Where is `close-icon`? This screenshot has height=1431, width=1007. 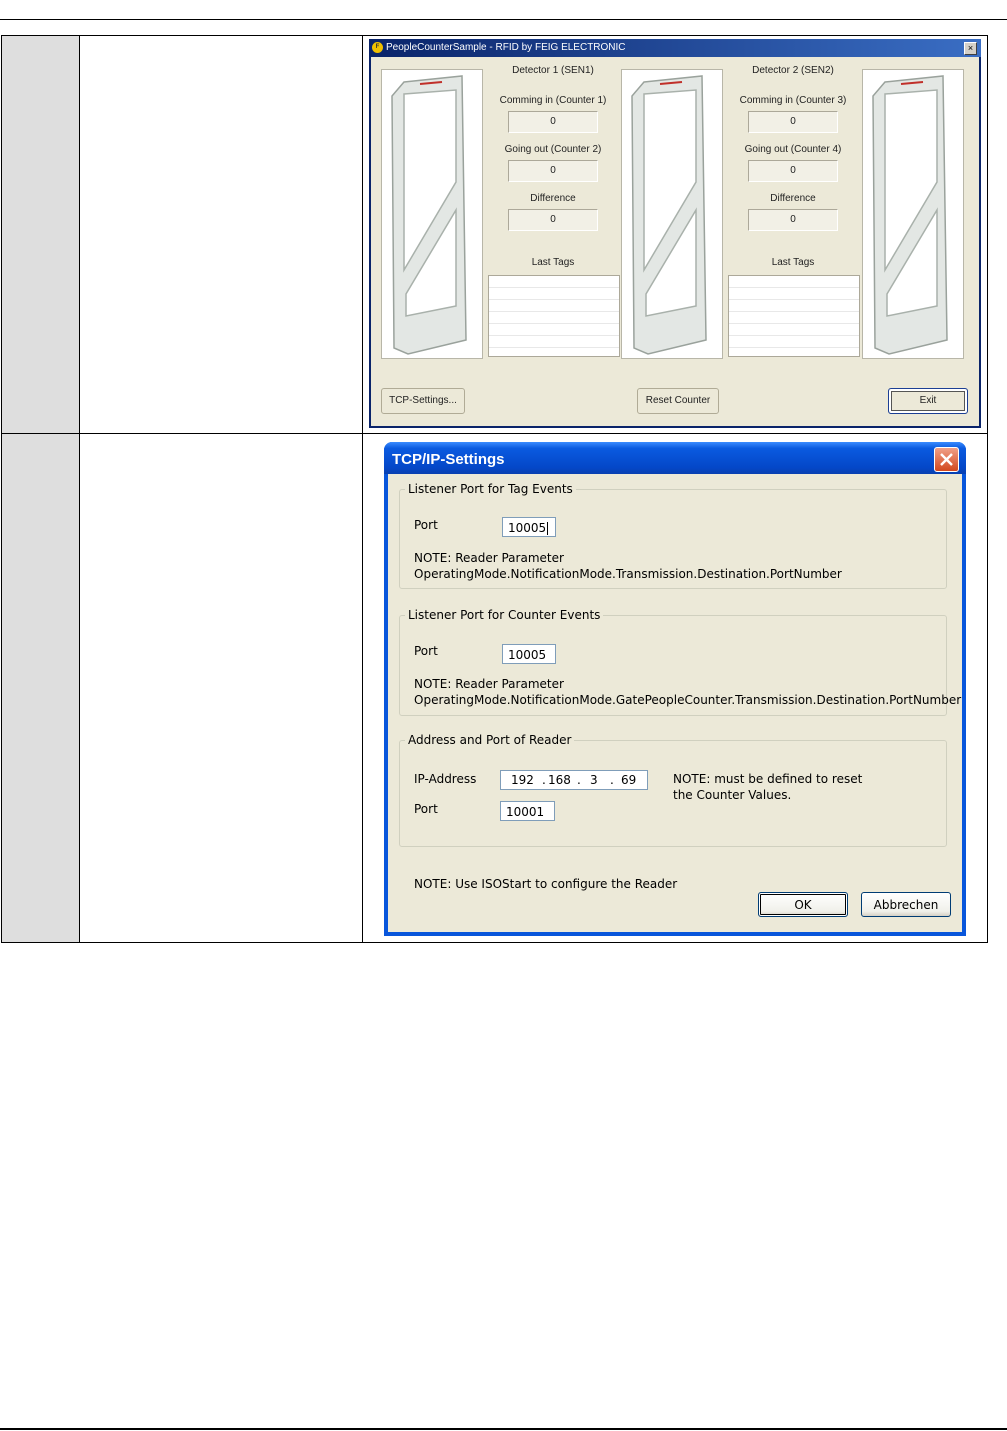
close-icon is located at coordinates (946, 459).